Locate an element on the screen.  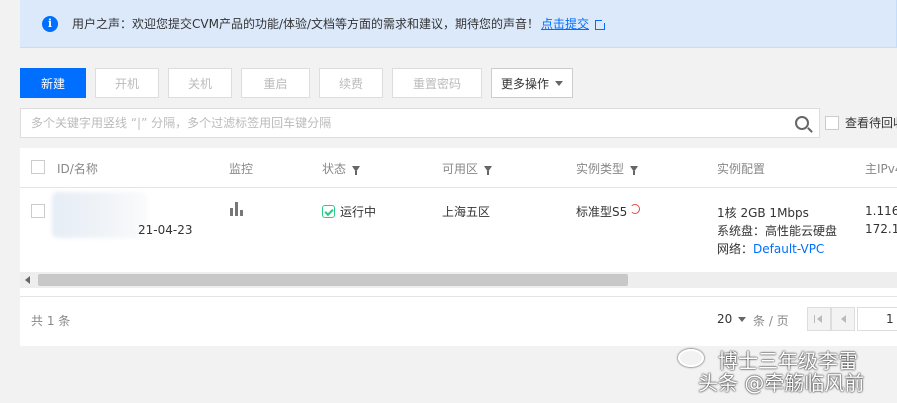
header-type-label: 实例类型 is located at coordinates (600, 169).